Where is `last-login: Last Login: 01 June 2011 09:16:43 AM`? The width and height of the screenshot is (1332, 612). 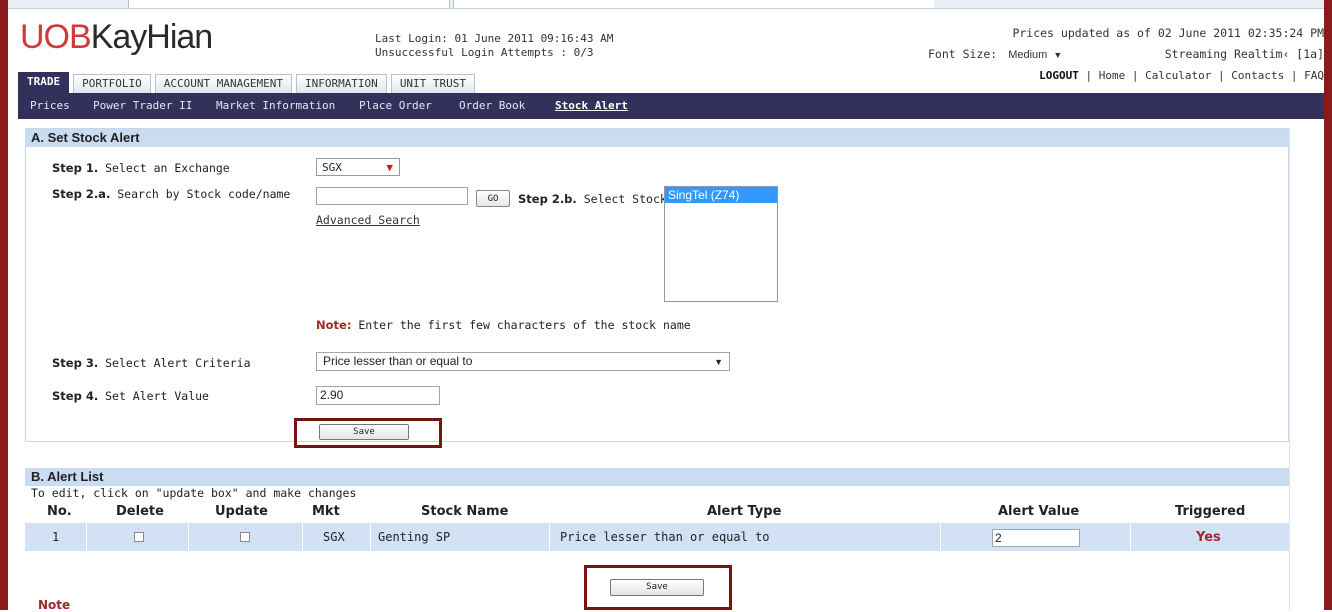 last-login: Last Login: 01 June 2011 09:16:43 AM is located at coordinates (494, 38).